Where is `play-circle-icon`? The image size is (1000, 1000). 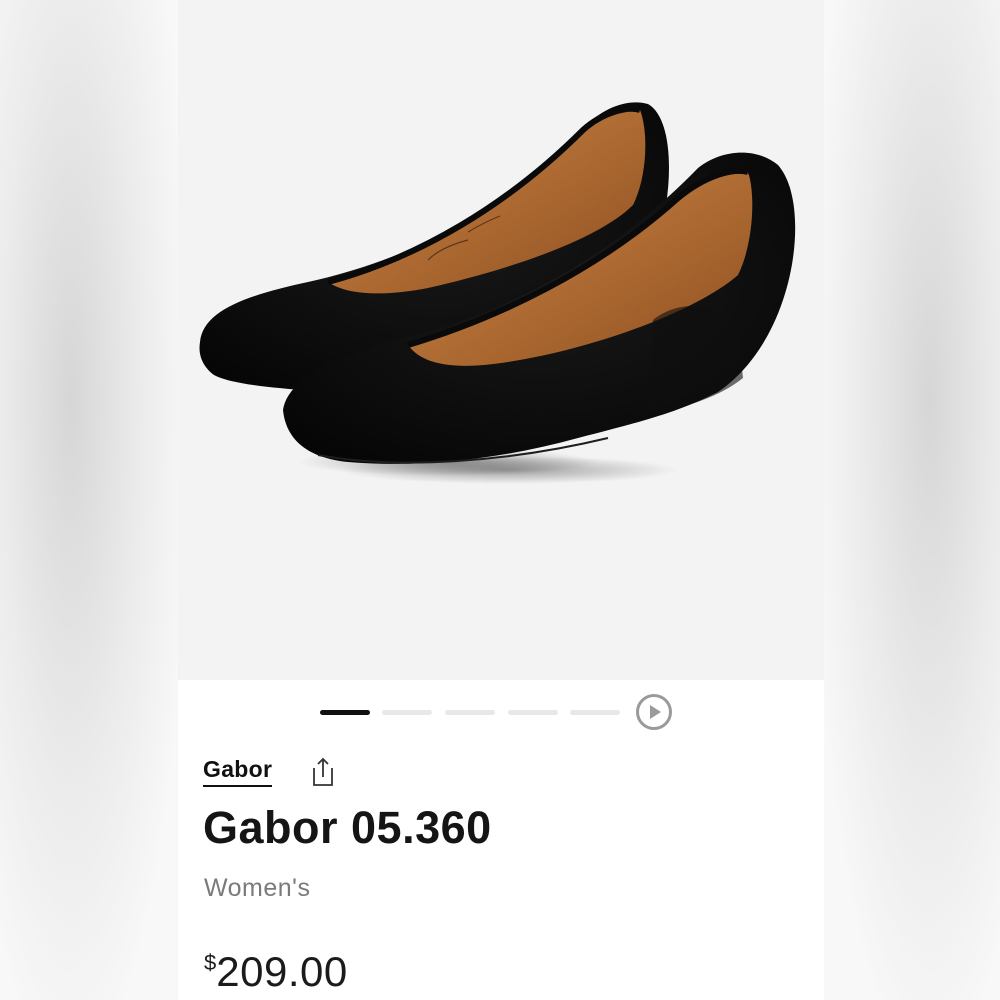
play-circle-icon is located at coordinates (655, 712).